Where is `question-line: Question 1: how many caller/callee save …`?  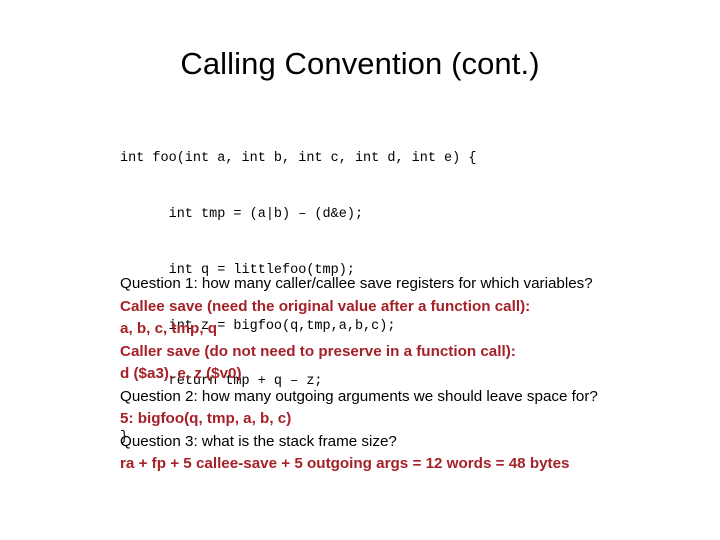 question-line: Question 1: how many caller/callee save … is located at coordinates (356, 283).